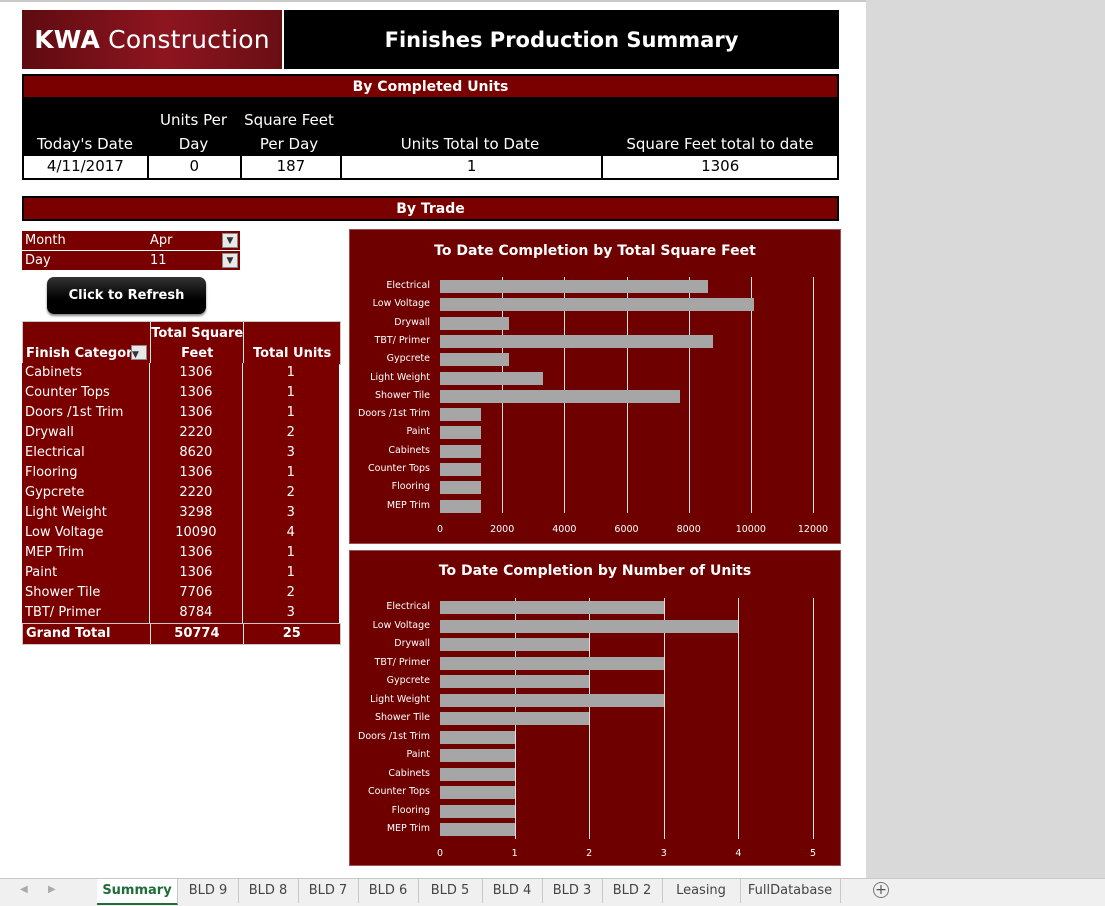  What do you see at coordinates (180, 593) in the screenshot?
I see `table-row: Shower Tile 7706 2` at bounding box center [180, 593].